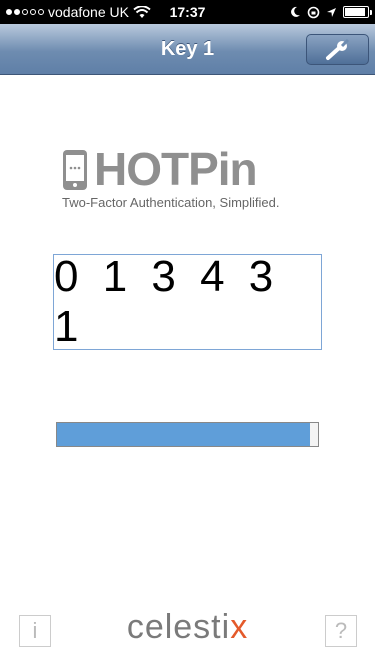 The width and height of the screenshot is (375, 667). I want to click on signal-strength, so click(25, 12).